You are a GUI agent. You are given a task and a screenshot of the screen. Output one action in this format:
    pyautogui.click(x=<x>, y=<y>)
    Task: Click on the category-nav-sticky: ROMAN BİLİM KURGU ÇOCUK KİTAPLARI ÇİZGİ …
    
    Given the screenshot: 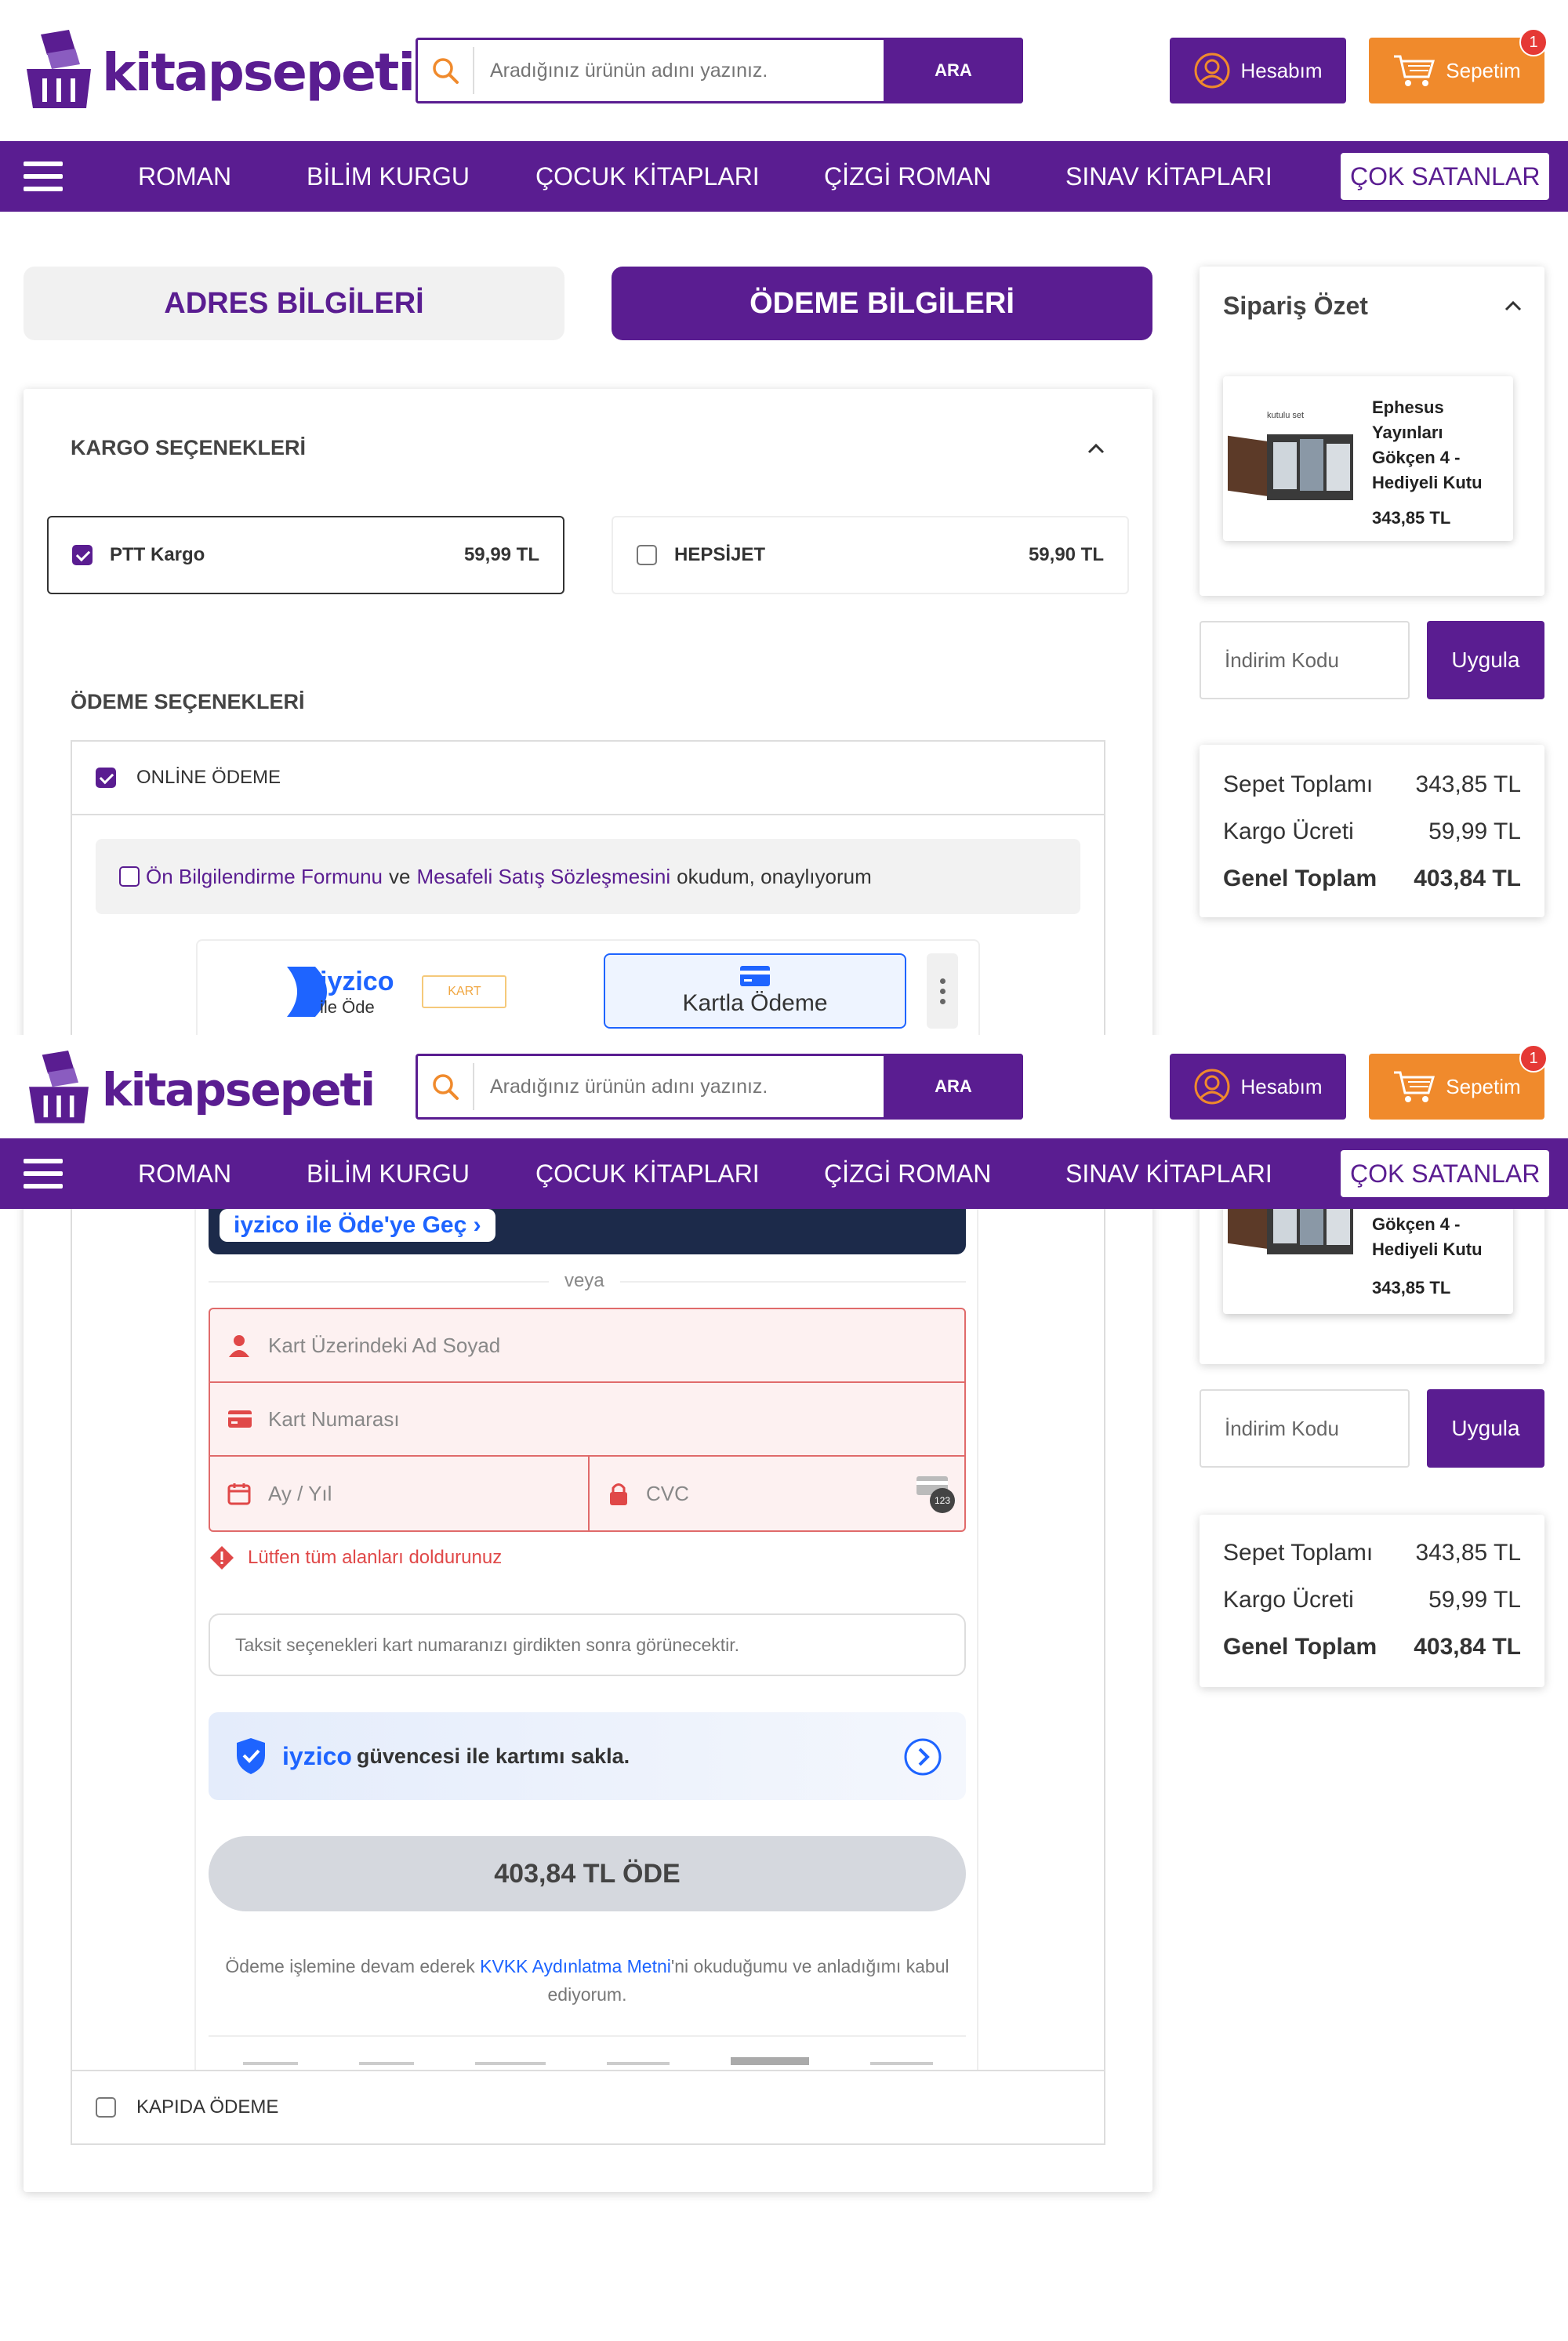 What is the action you would take?
    pyautogui.click(x=784, y=1173)
    